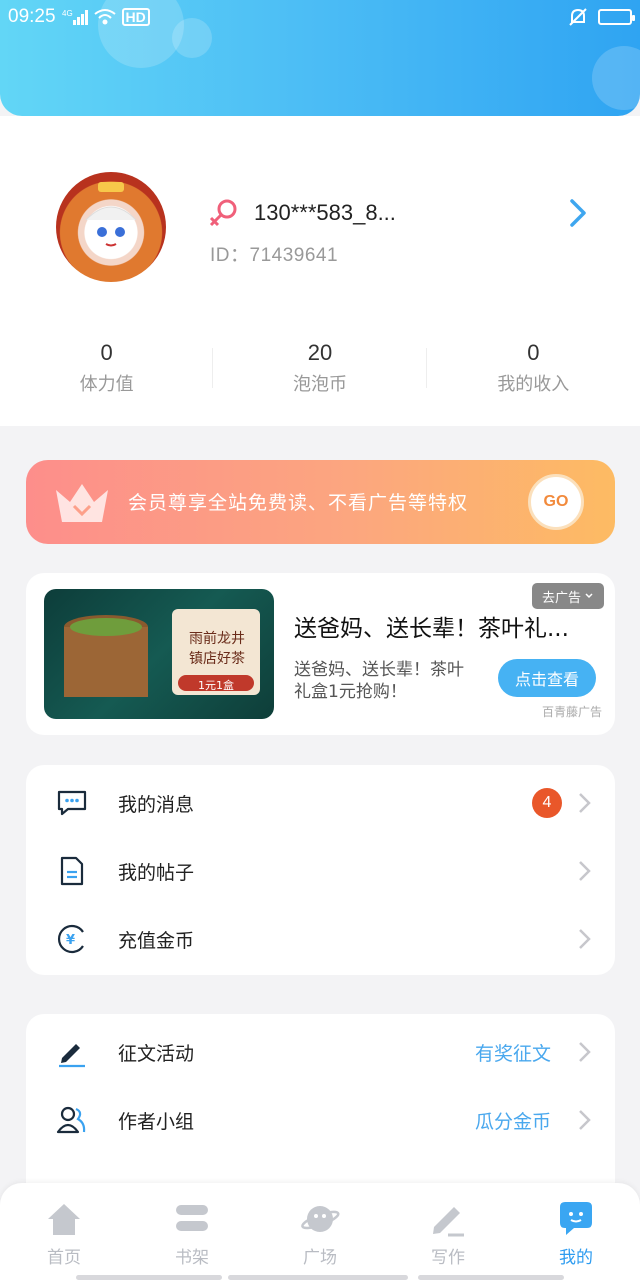 Image resolution: width=640 pixels, height=1280 pixels. Describe the element at coordinates (156, 1121) in the screenshot. I see `menu-label: 作者小组` at that location.